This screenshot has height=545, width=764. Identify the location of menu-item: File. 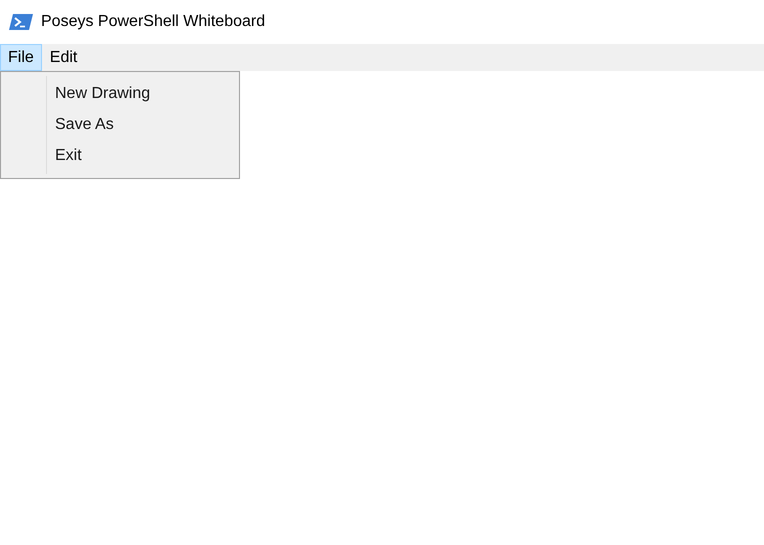
(21, 57).